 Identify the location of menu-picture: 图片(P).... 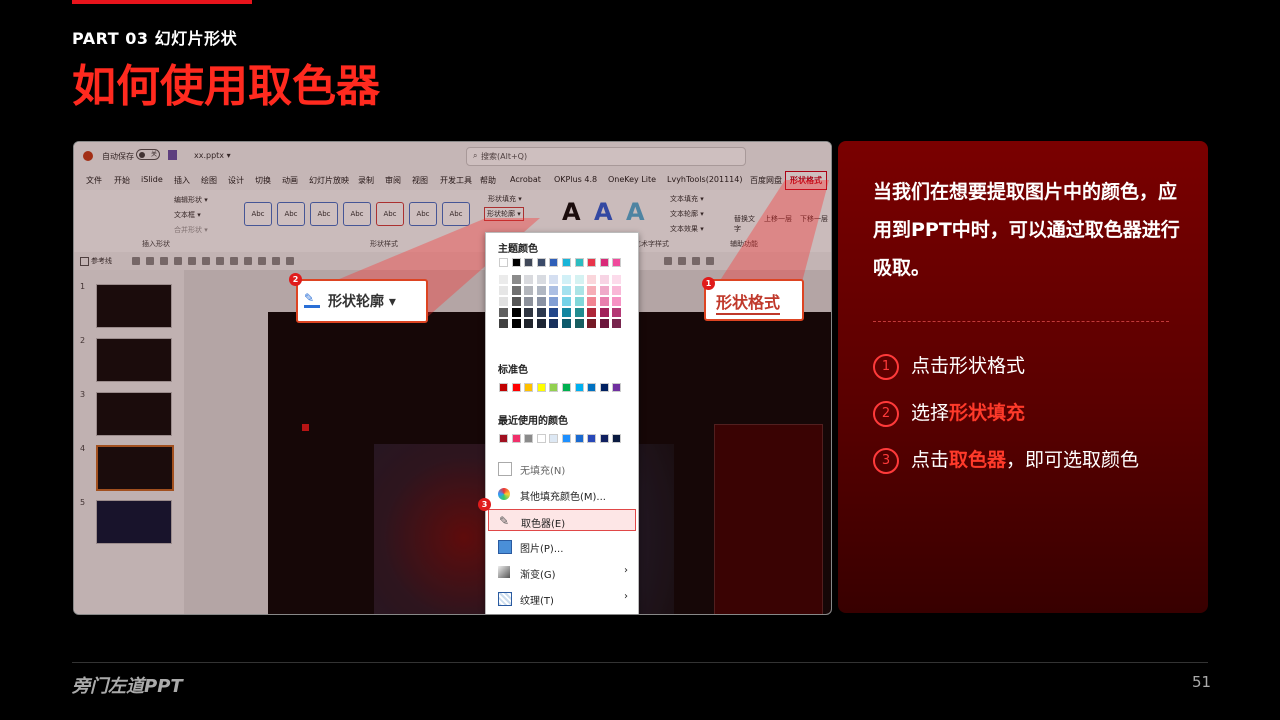
(562, 546).